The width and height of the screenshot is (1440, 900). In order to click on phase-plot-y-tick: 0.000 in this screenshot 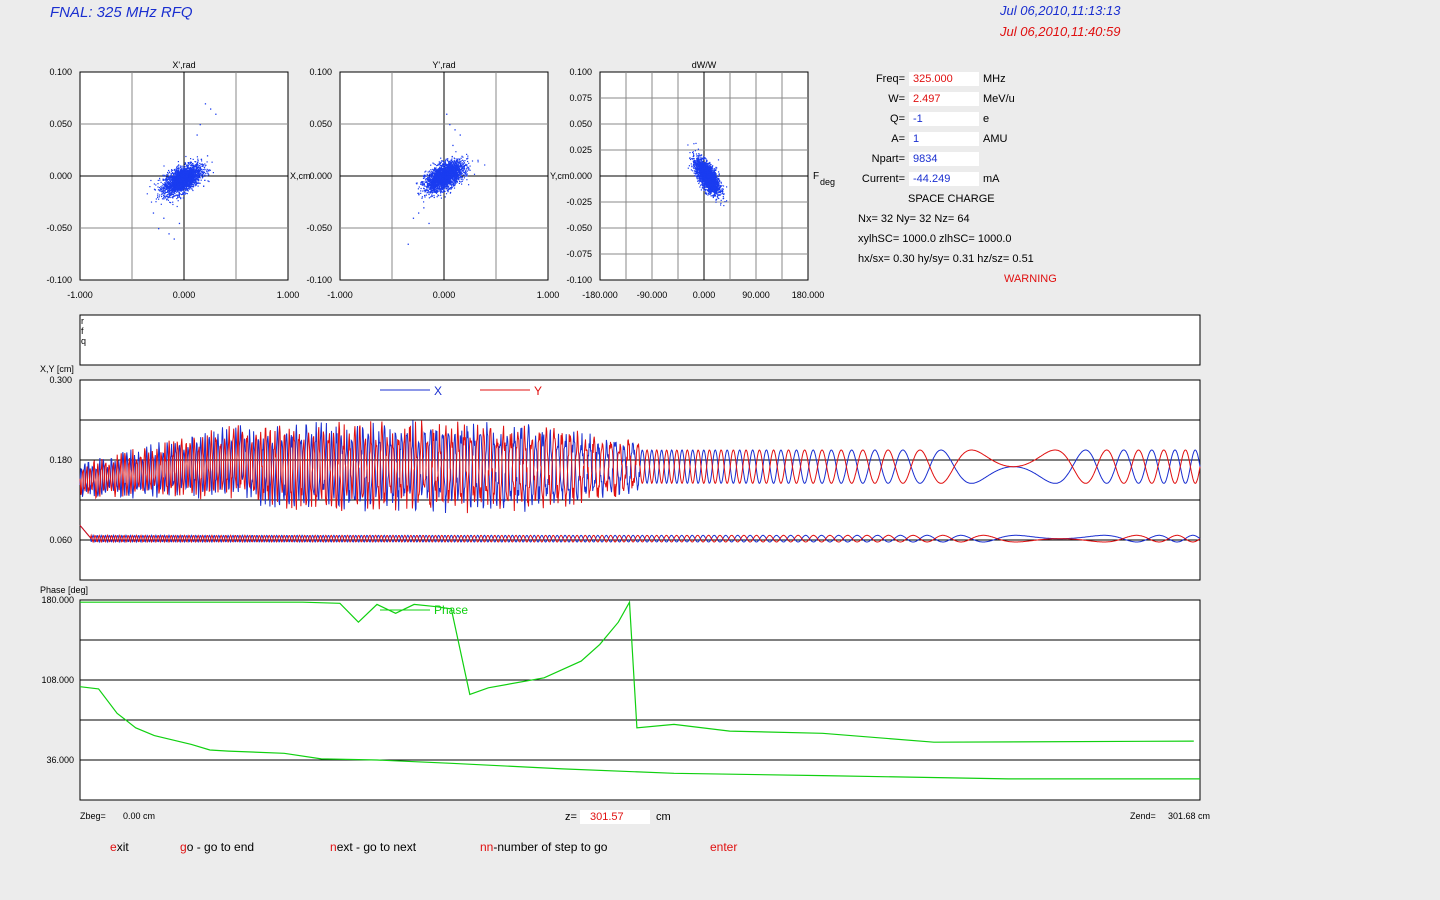, I will do `click(320, 176)`.